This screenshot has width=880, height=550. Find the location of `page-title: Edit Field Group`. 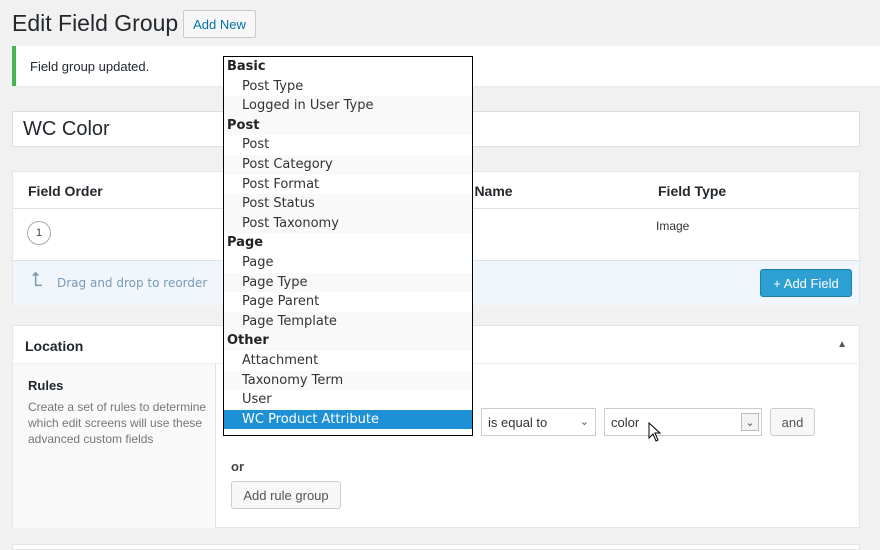

page-title: Edit Field Group is located at coordinates (95, 23).